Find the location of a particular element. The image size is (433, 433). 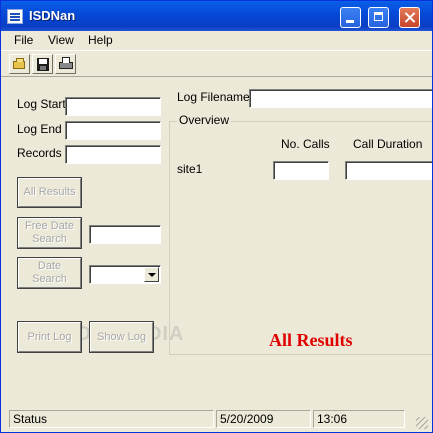

open-button is located at coordinates (19, 64).